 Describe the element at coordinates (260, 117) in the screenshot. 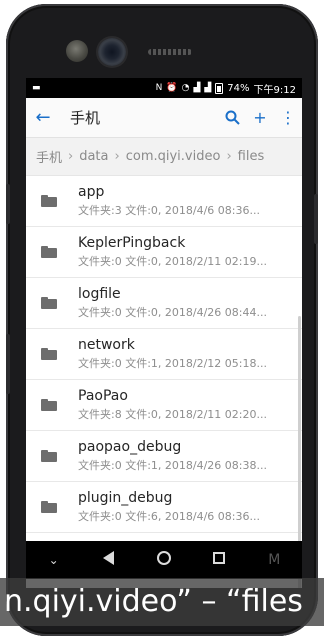

I see `add-icon: +` at that location.